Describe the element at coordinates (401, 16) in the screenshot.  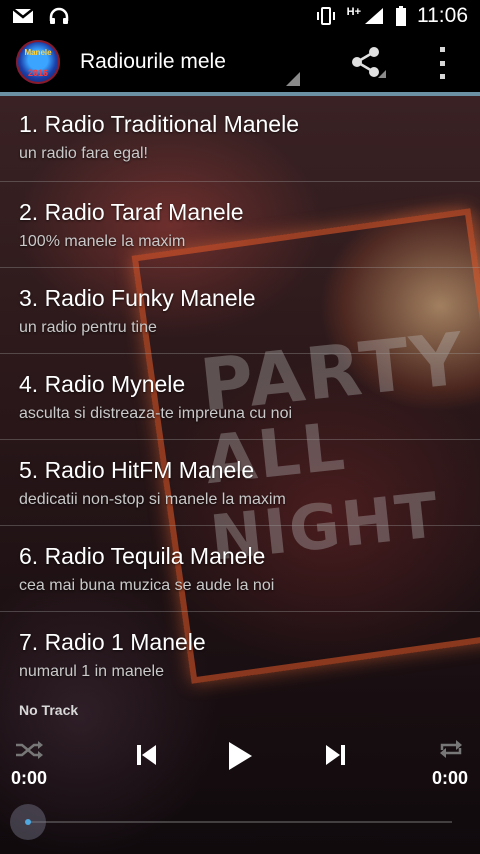
I see `battery-icon` at that location.